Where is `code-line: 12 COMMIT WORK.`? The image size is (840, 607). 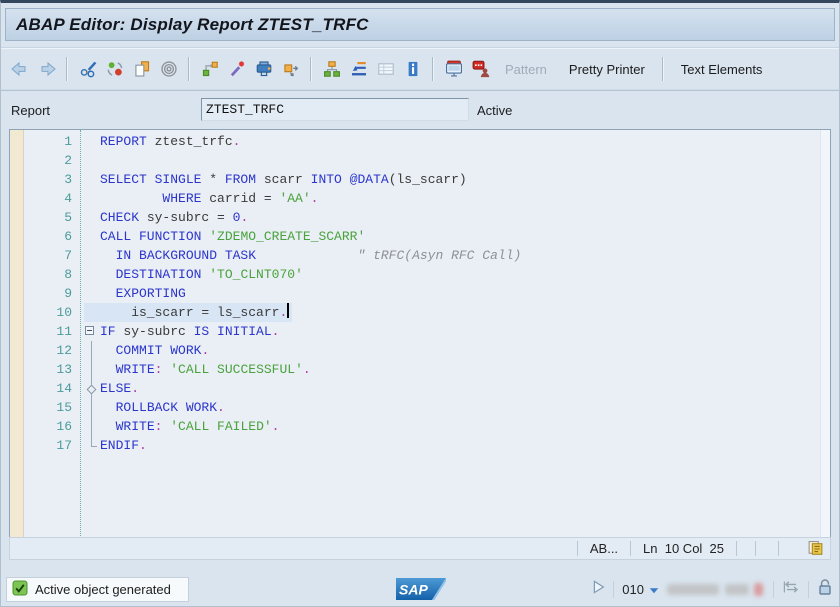
code-line: 12 COMMIT WORK. is located at coordinates (421, 350).